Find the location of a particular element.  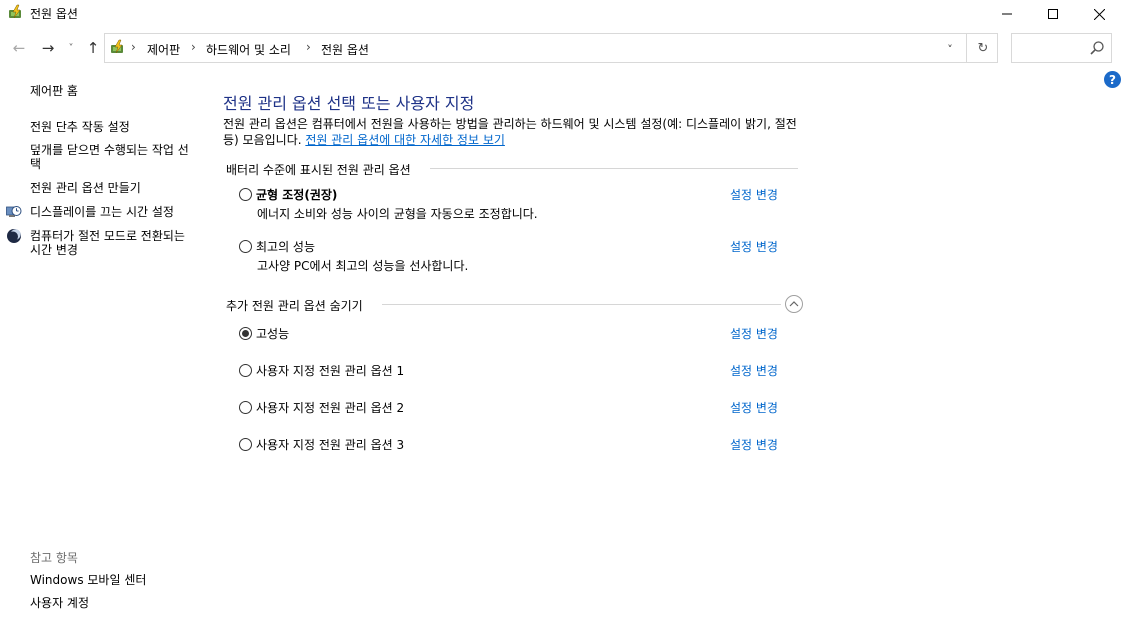

navigation-bar: ← → ˅ ↑ › 제어판 › 하드웨어 및 소리 › 전원 옵션 ˅ ↻ is located at coordinates (561, 48).